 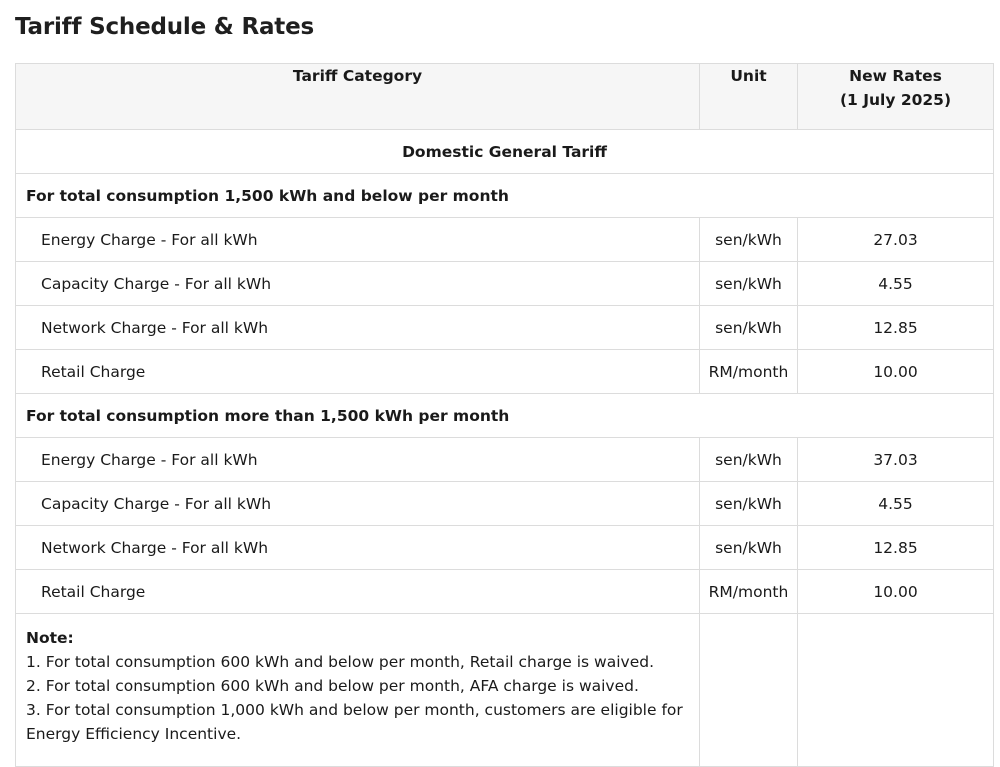 What do you see at coordinates (748, 690) in the screenshot?
I see `notes-unit-empty` at bounding box center [748, 690].